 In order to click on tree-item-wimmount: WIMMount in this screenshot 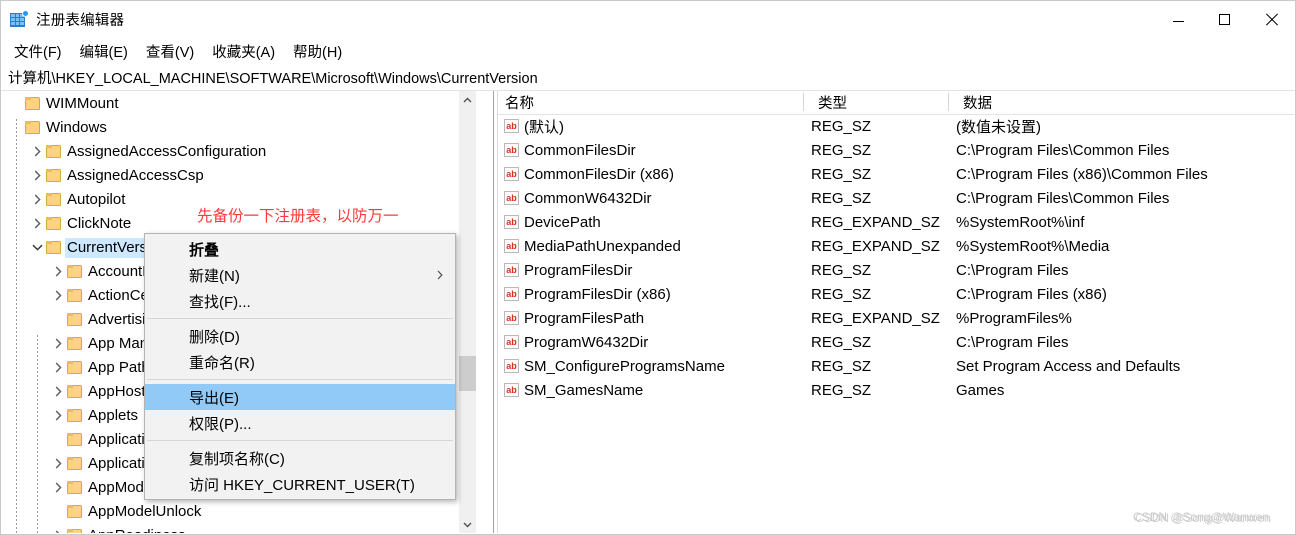, I will do `click(239, 103)`.